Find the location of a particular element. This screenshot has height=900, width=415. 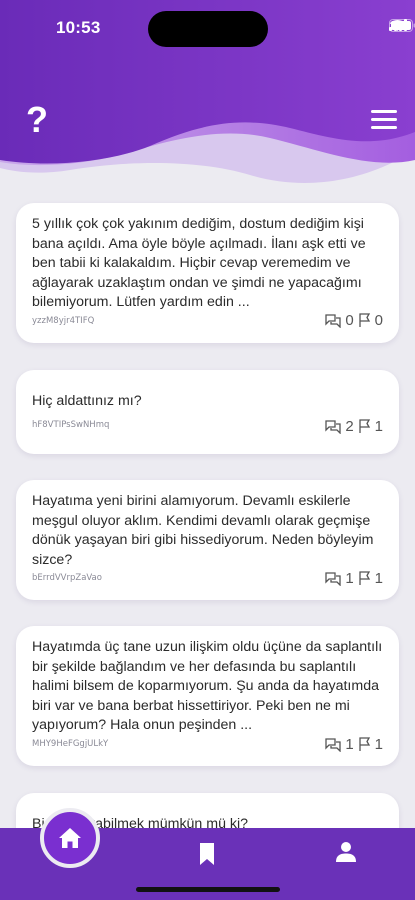

nav-profile-button is located at coordinates (346, 854).